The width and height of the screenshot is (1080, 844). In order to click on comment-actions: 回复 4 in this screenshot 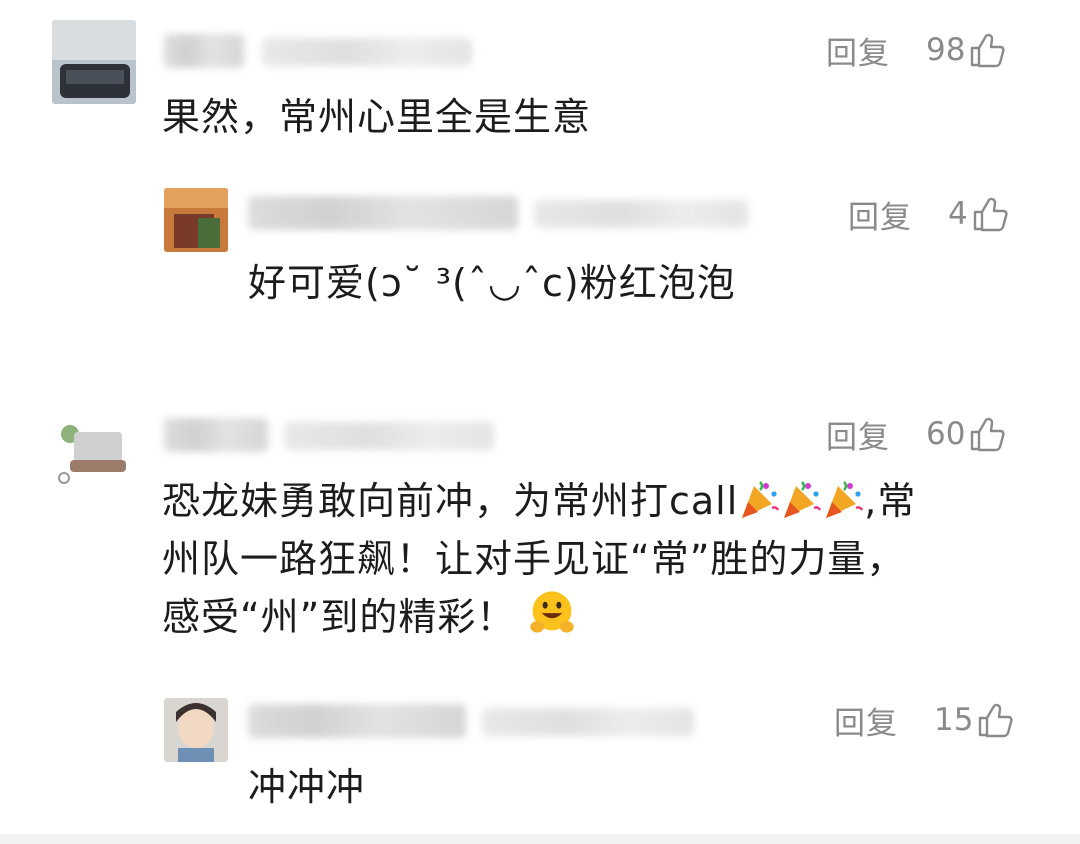, I will do `click(928, 214)`.